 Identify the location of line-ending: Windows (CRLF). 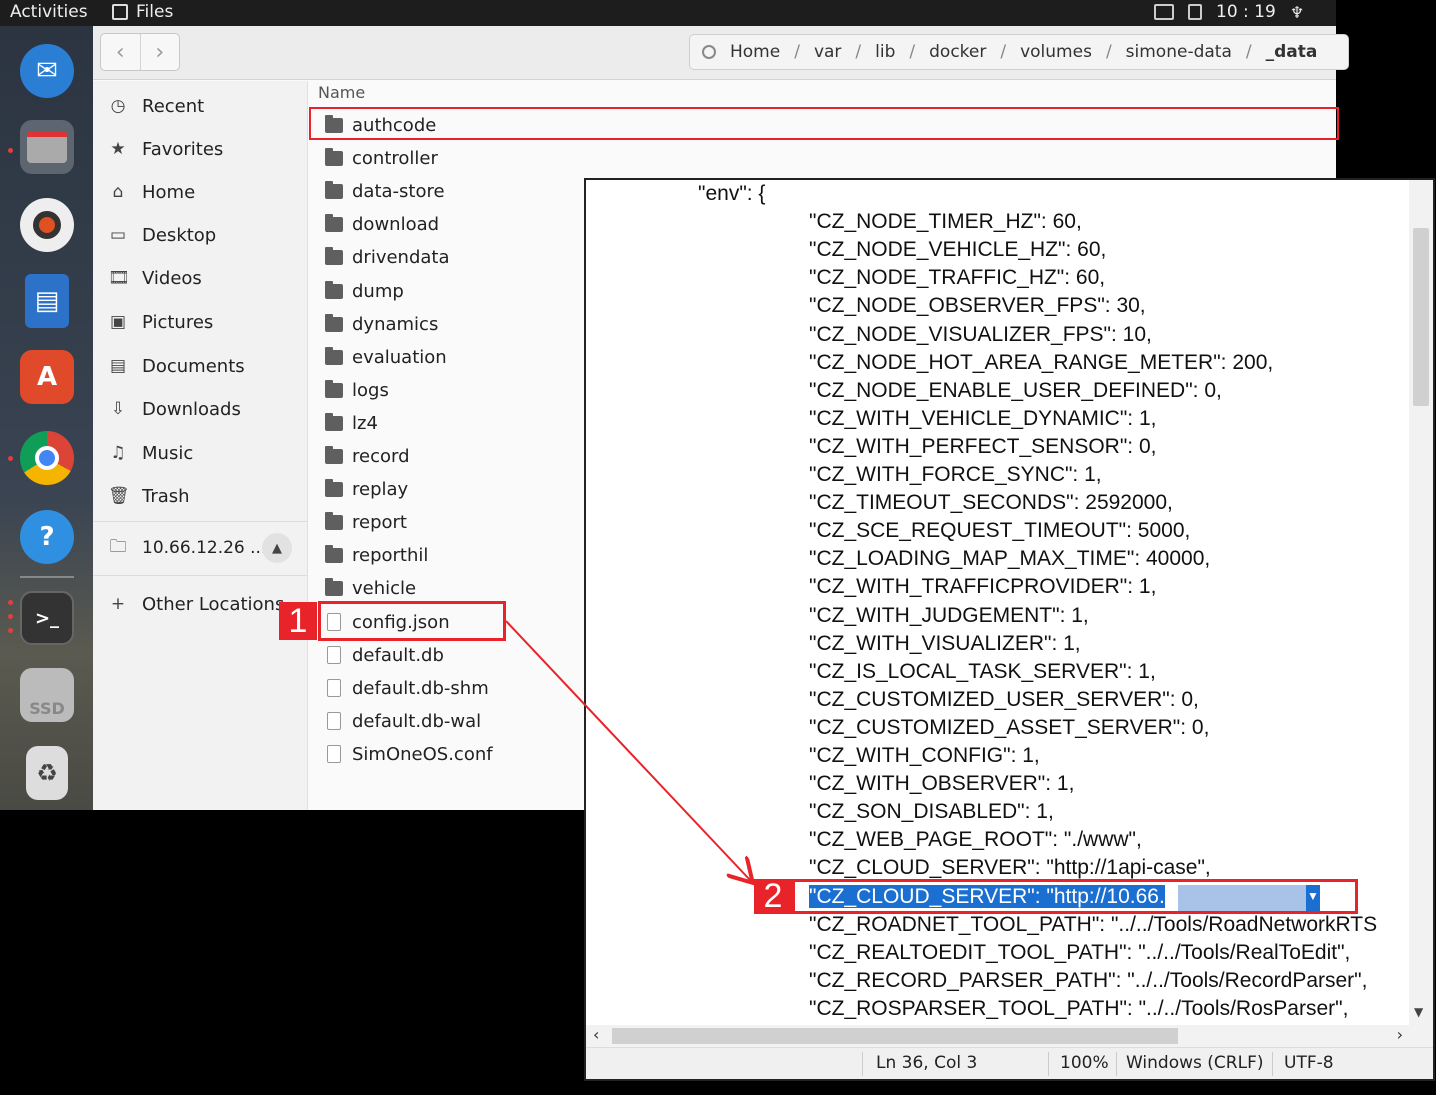
(1195, 1063).